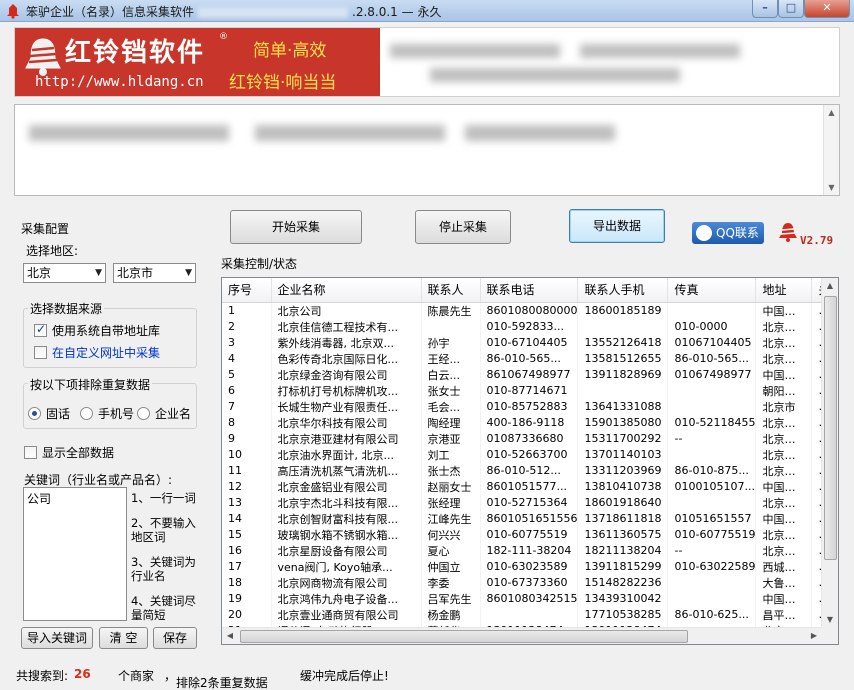  What do you see at coordinates (830, 428) in the screenshot?
I see `vertical-scroll-thumb` at bounding box center [830, 428].